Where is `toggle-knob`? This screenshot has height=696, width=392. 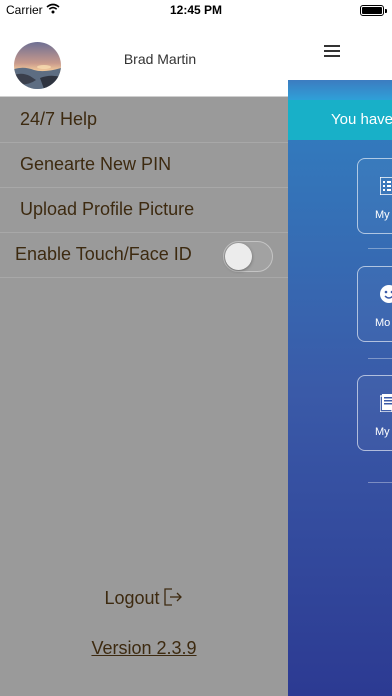 toggle-knob is located at coordinates (238, 256).